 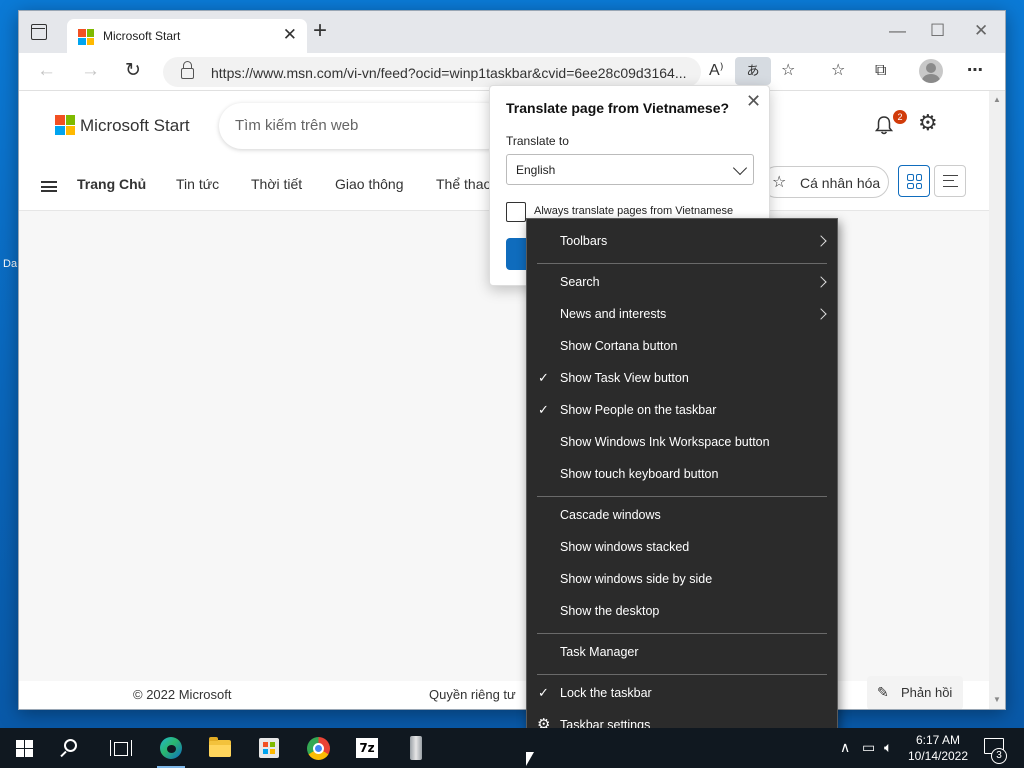 What do you see at coordinates (682, 242) in the screenshot?
I see `menu-item-toolbars: Toolbars` at bounding box center [682, 242].